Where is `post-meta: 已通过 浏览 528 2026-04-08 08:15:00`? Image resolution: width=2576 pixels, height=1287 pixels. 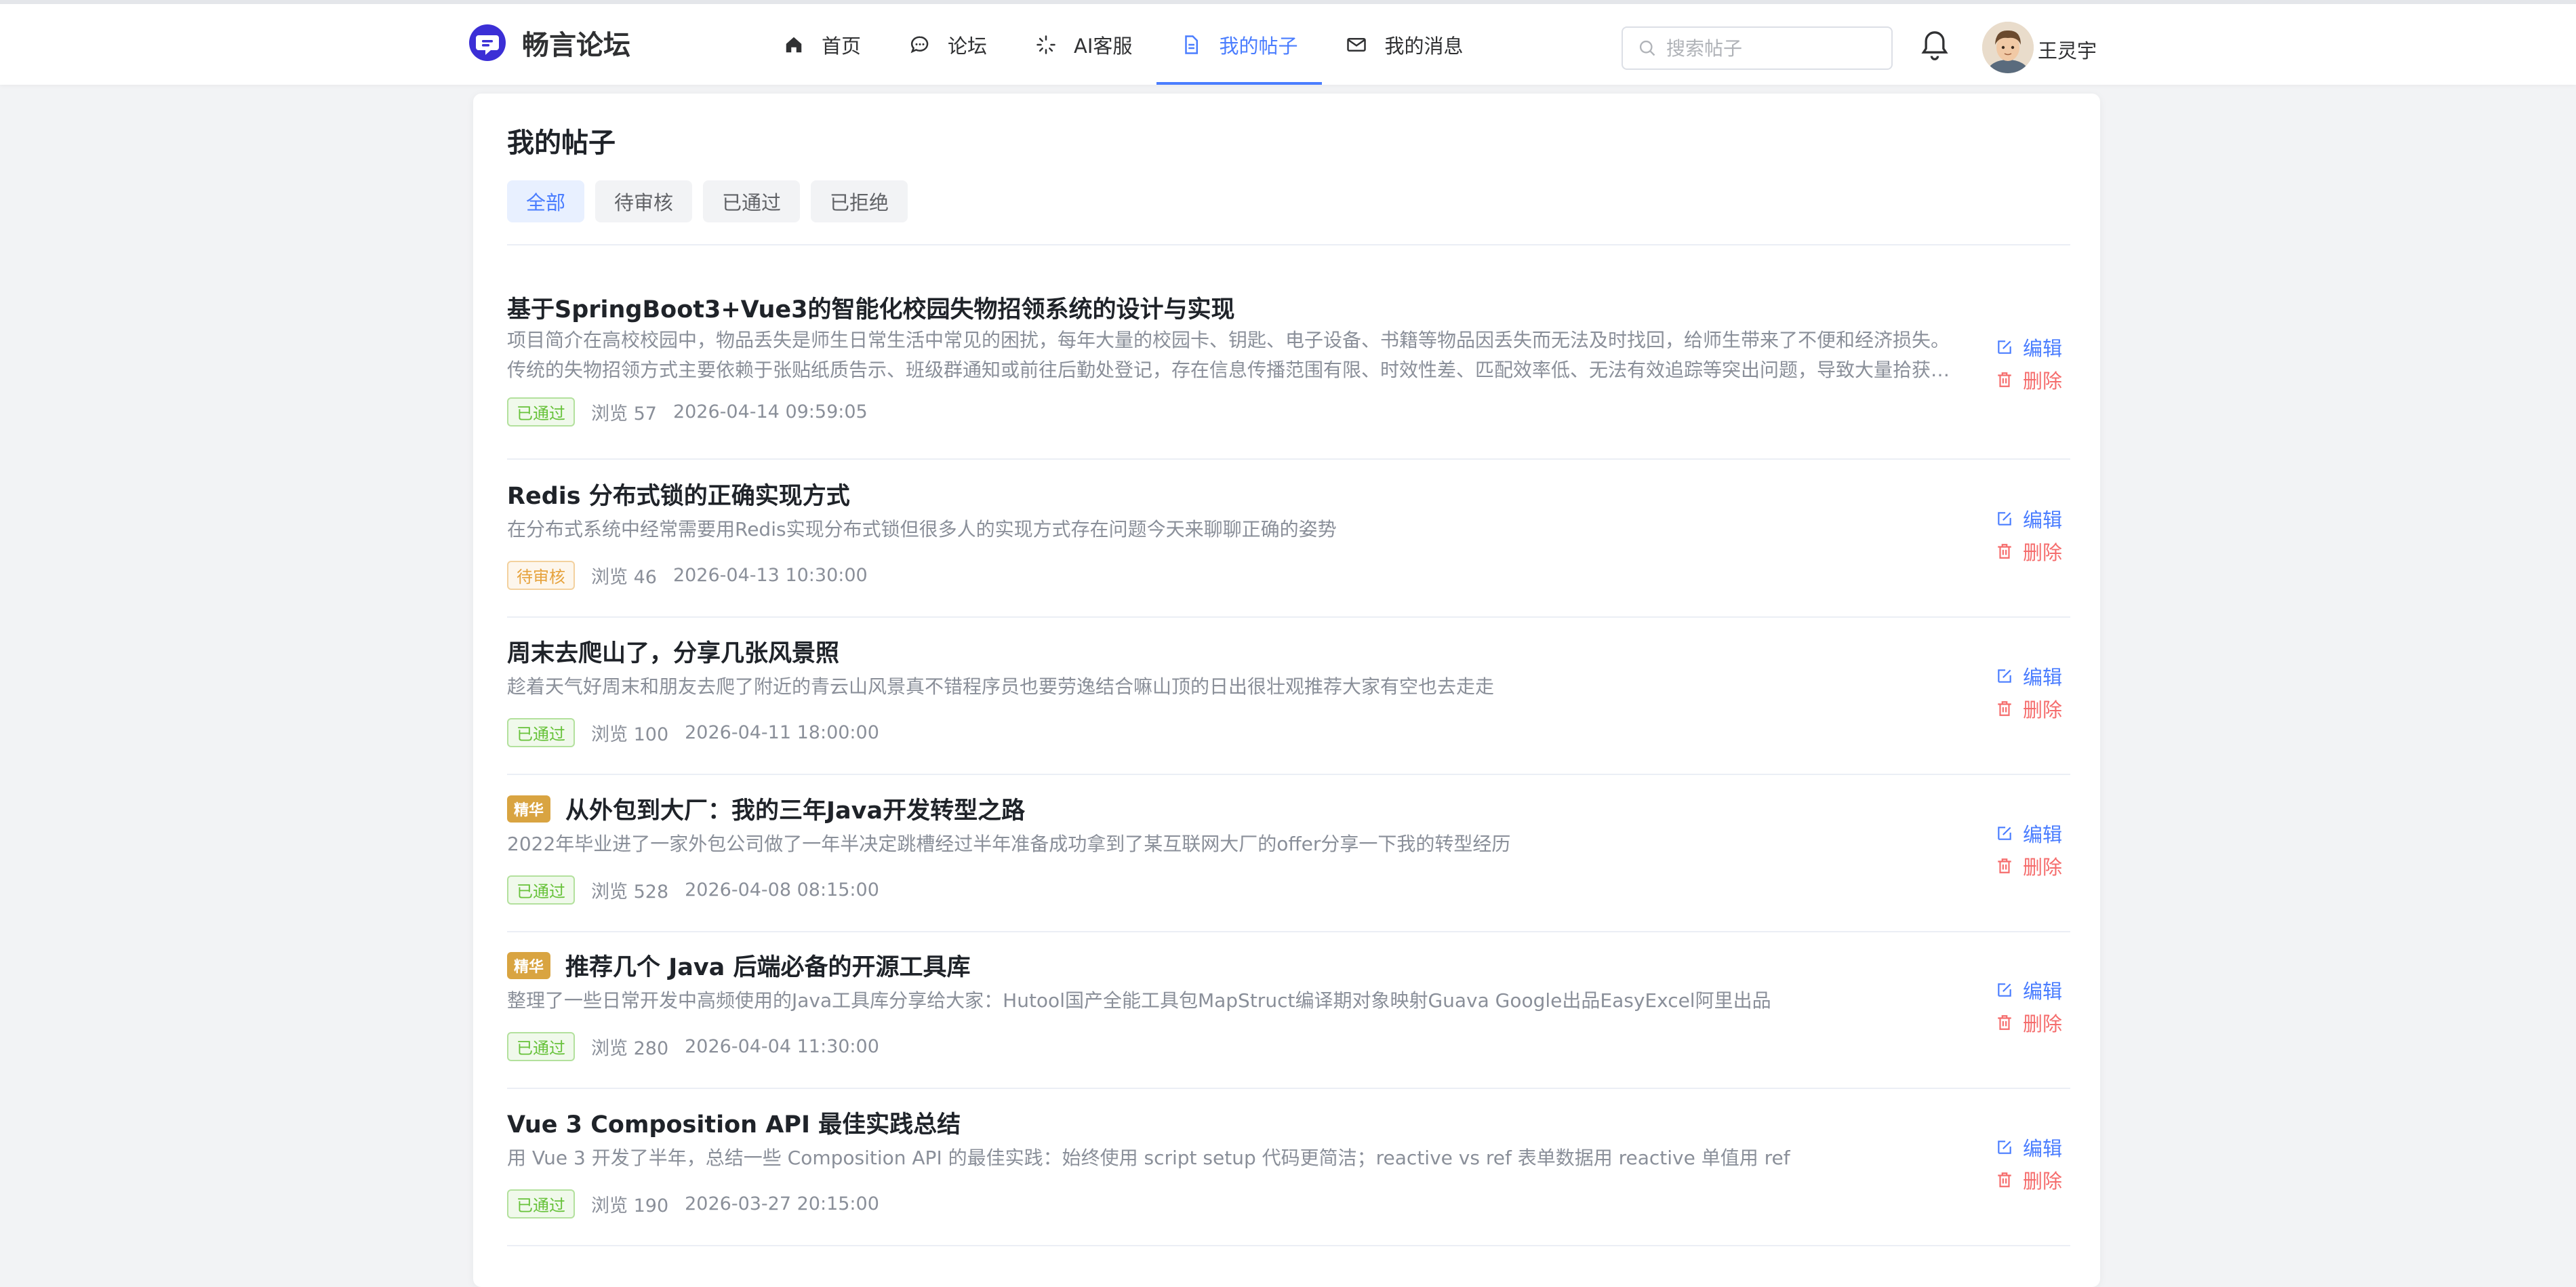 post-meta: 已通过 浏览 528 2026-04-08 08:15:00 is located at coordinates (693, 890).